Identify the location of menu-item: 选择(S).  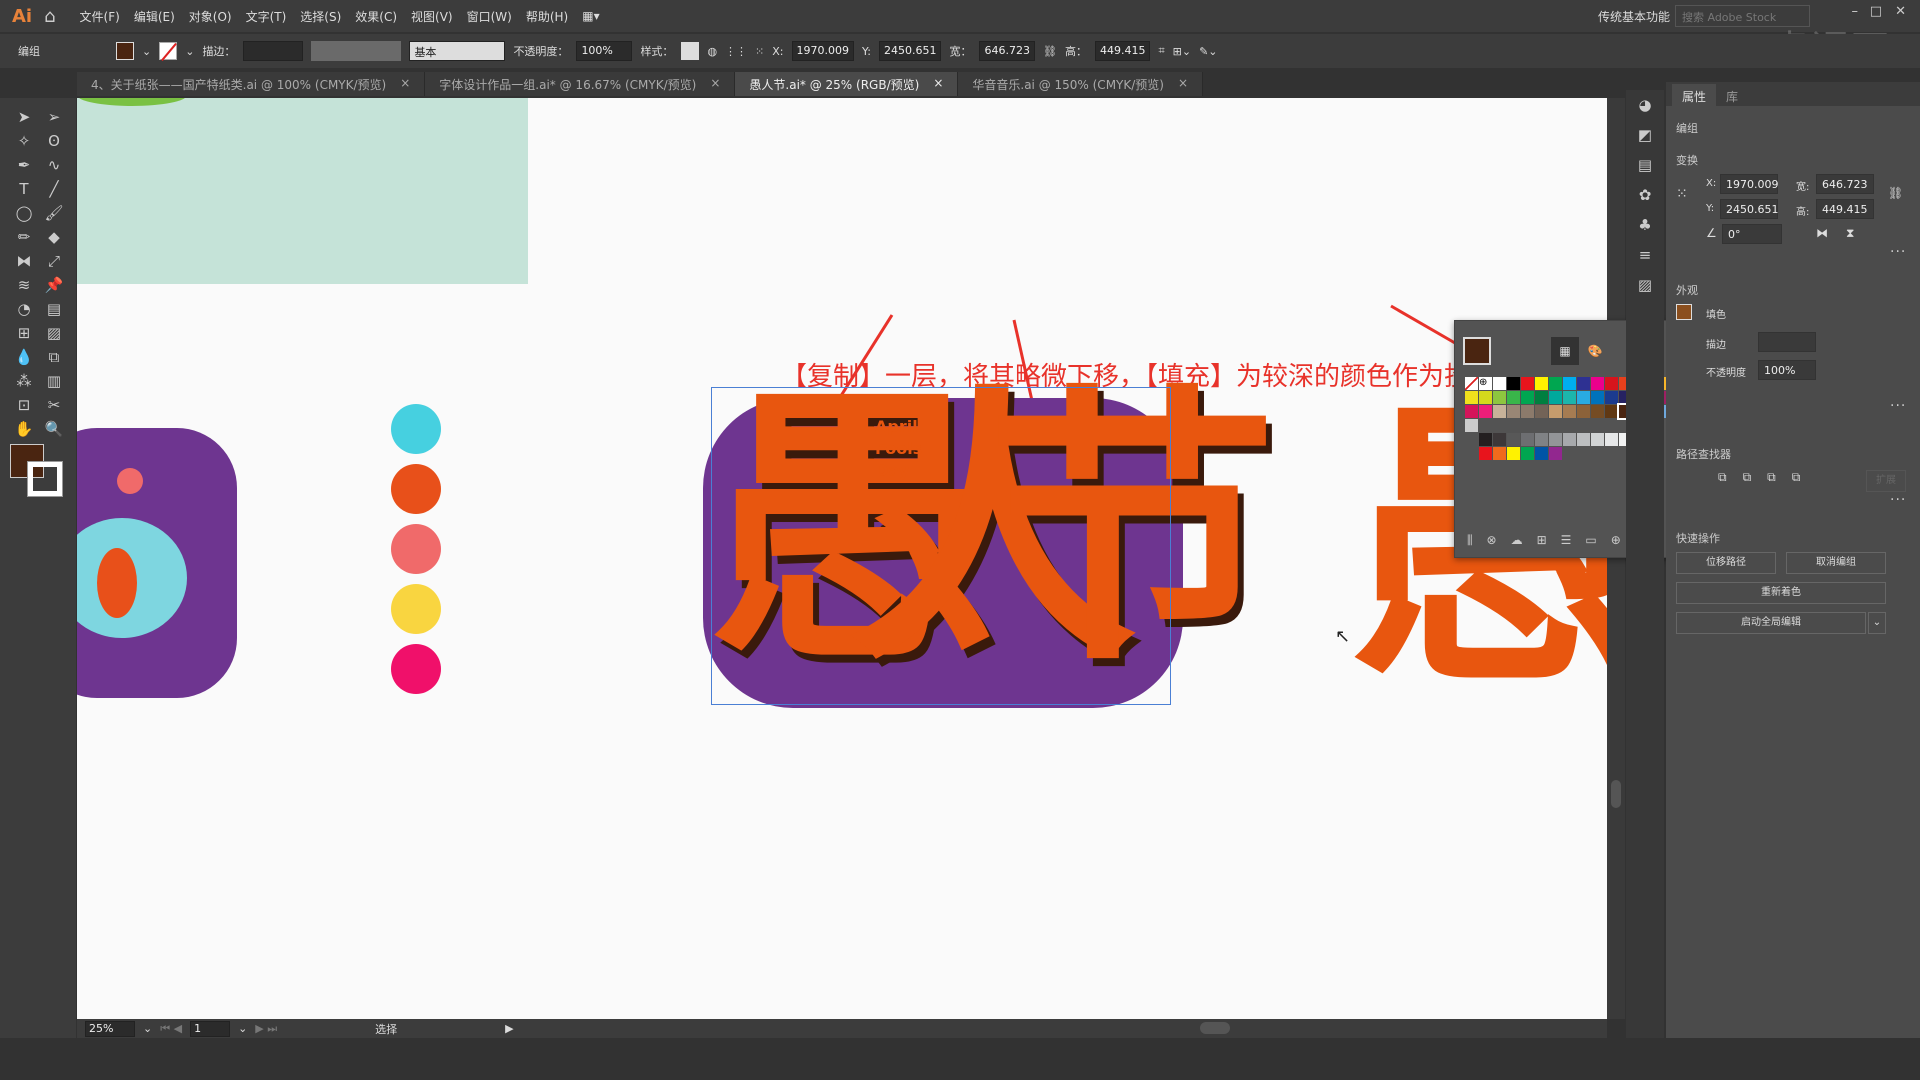
(320, 16).